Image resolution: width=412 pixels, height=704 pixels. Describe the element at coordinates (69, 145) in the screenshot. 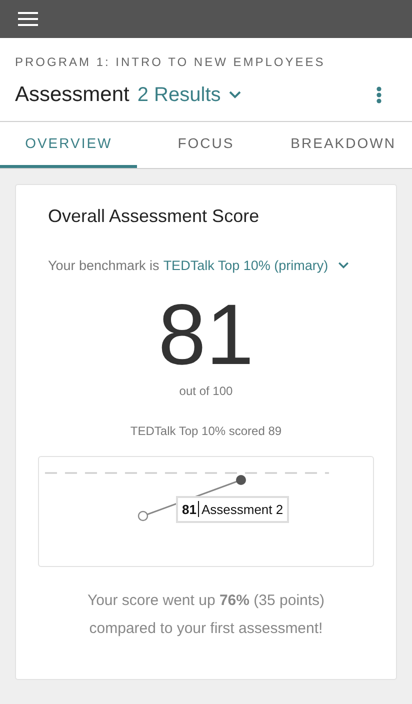

I see `tab: OVERVIEW` at that location.